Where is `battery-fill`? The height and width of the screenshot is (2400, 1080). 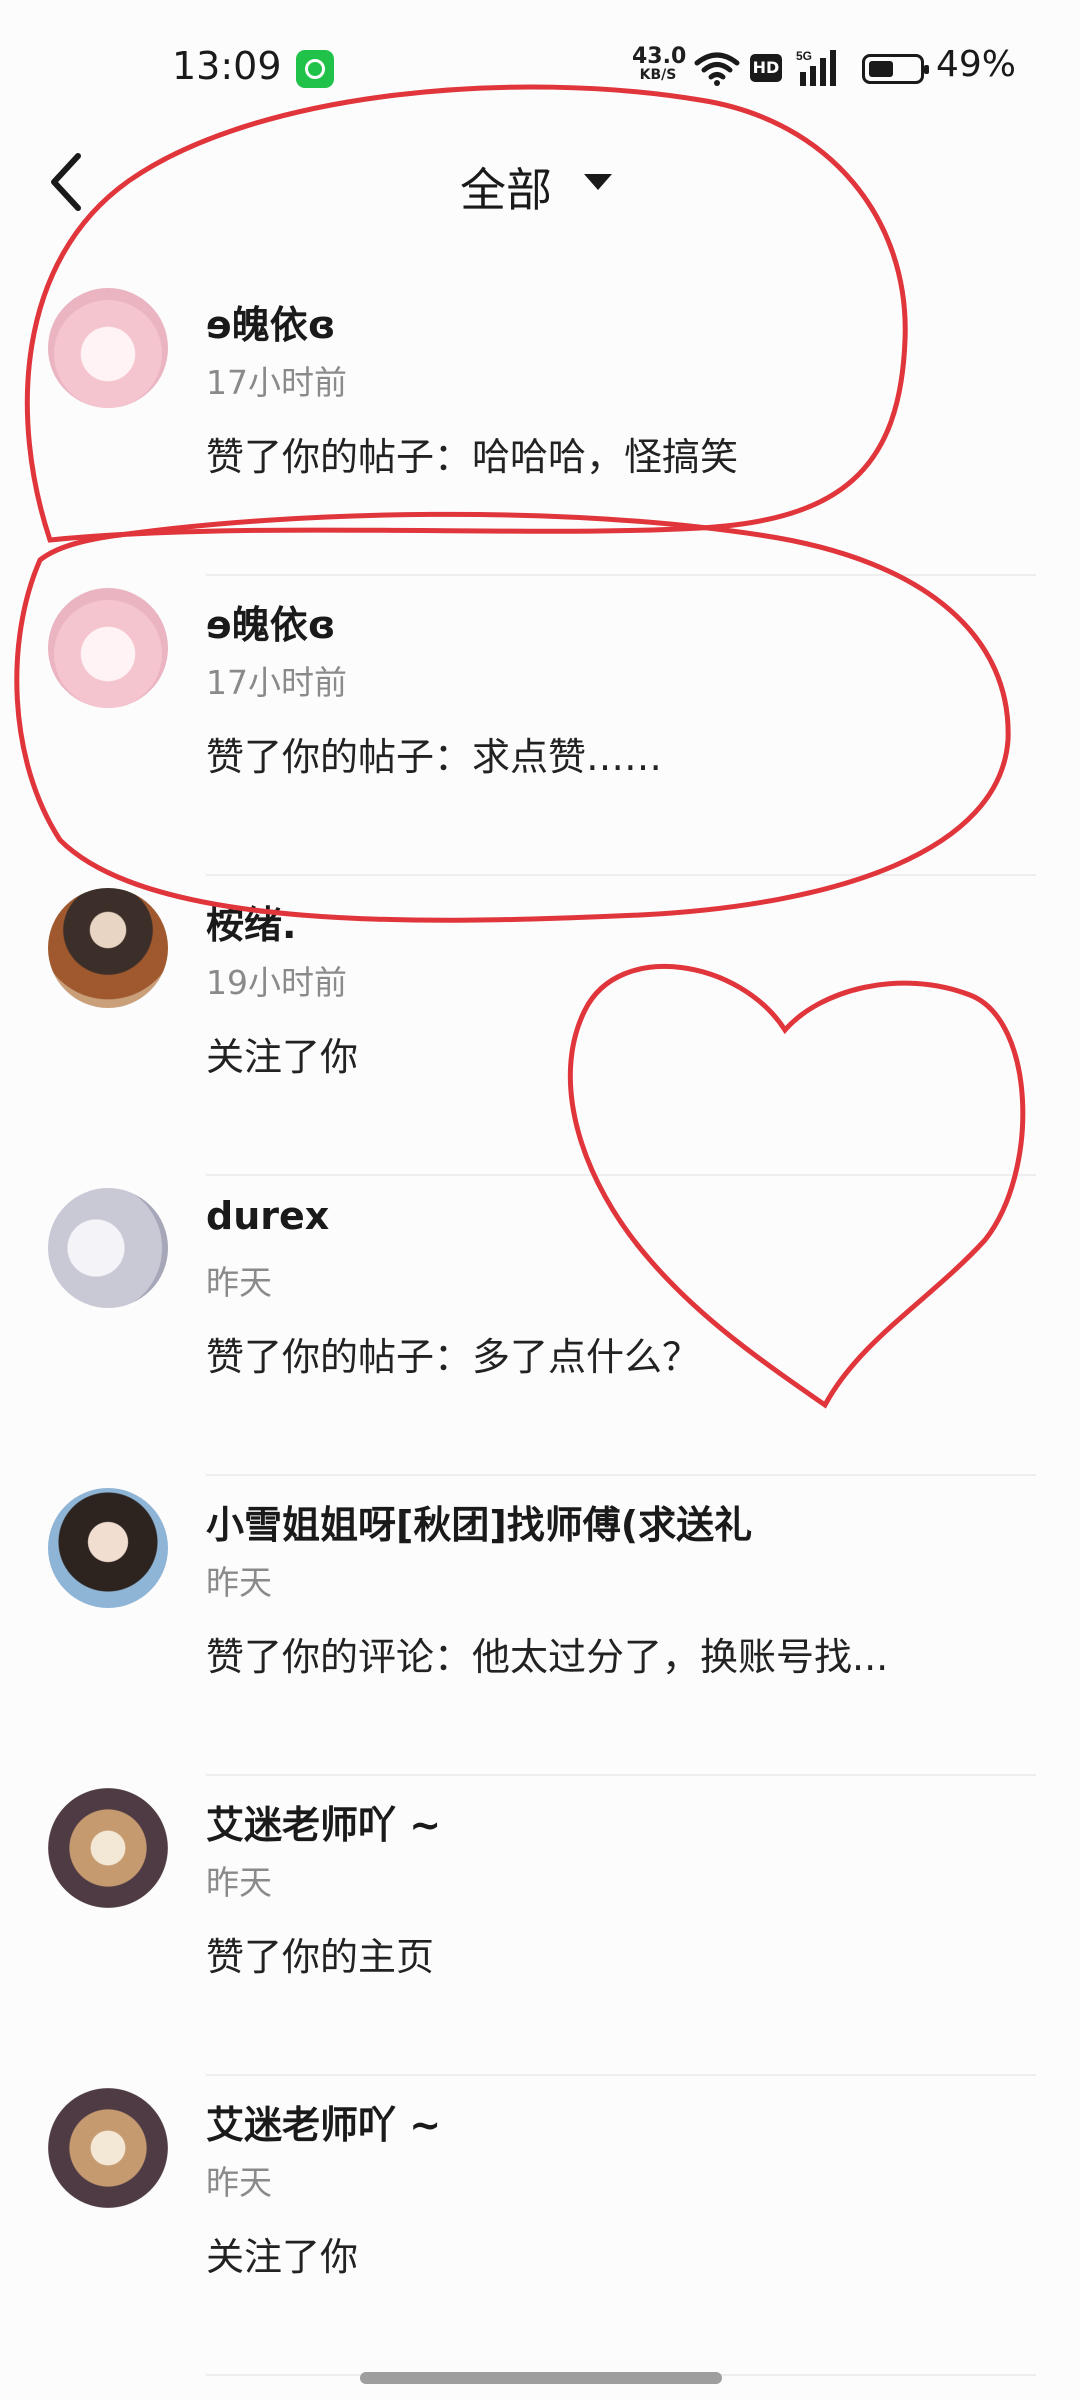 battery-fill is located at coordinates (881, 69).